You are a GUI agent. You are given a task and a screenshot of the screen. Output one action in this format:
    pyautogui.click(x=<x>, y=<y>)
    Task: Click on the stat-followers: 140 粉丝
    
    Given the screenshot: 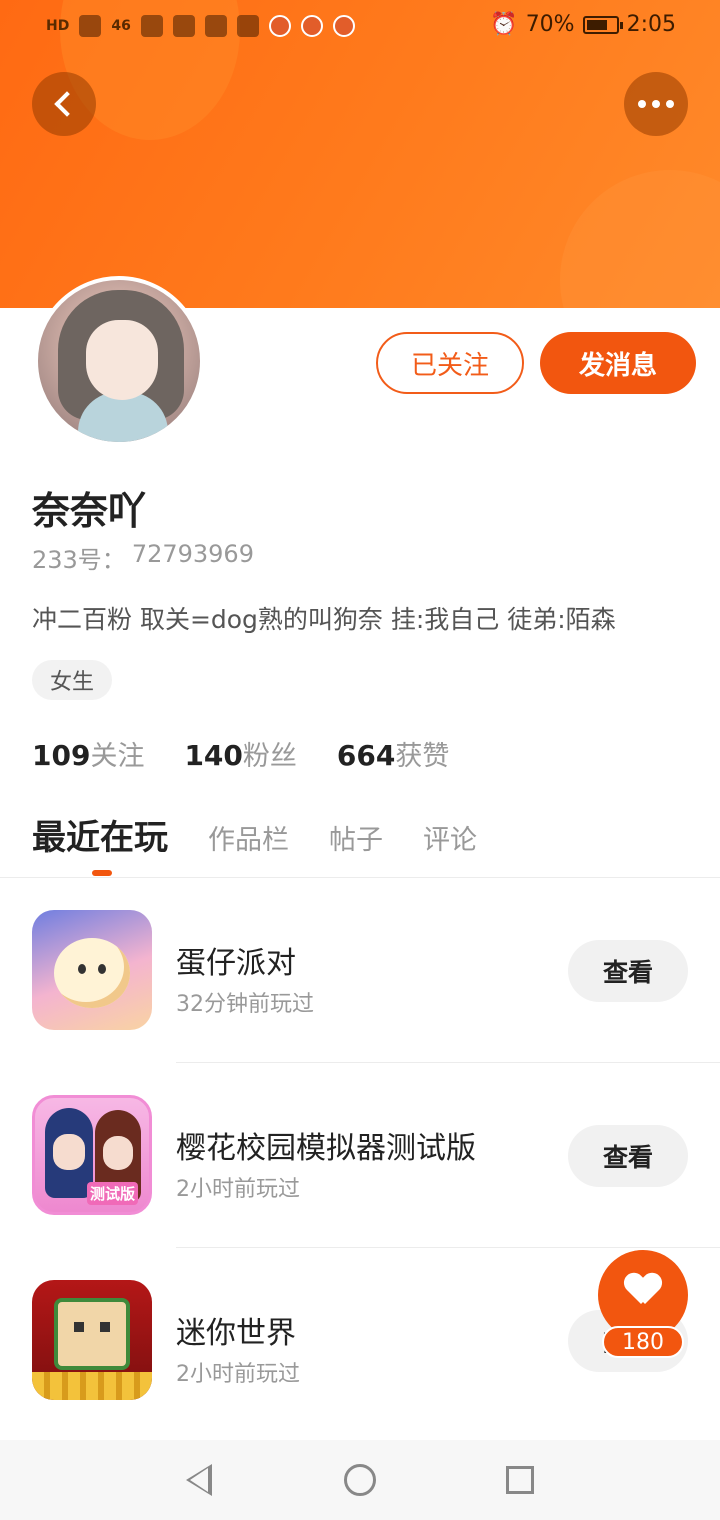 What is the action you would take?
    pyautogui.click(x=240, y=753)
    